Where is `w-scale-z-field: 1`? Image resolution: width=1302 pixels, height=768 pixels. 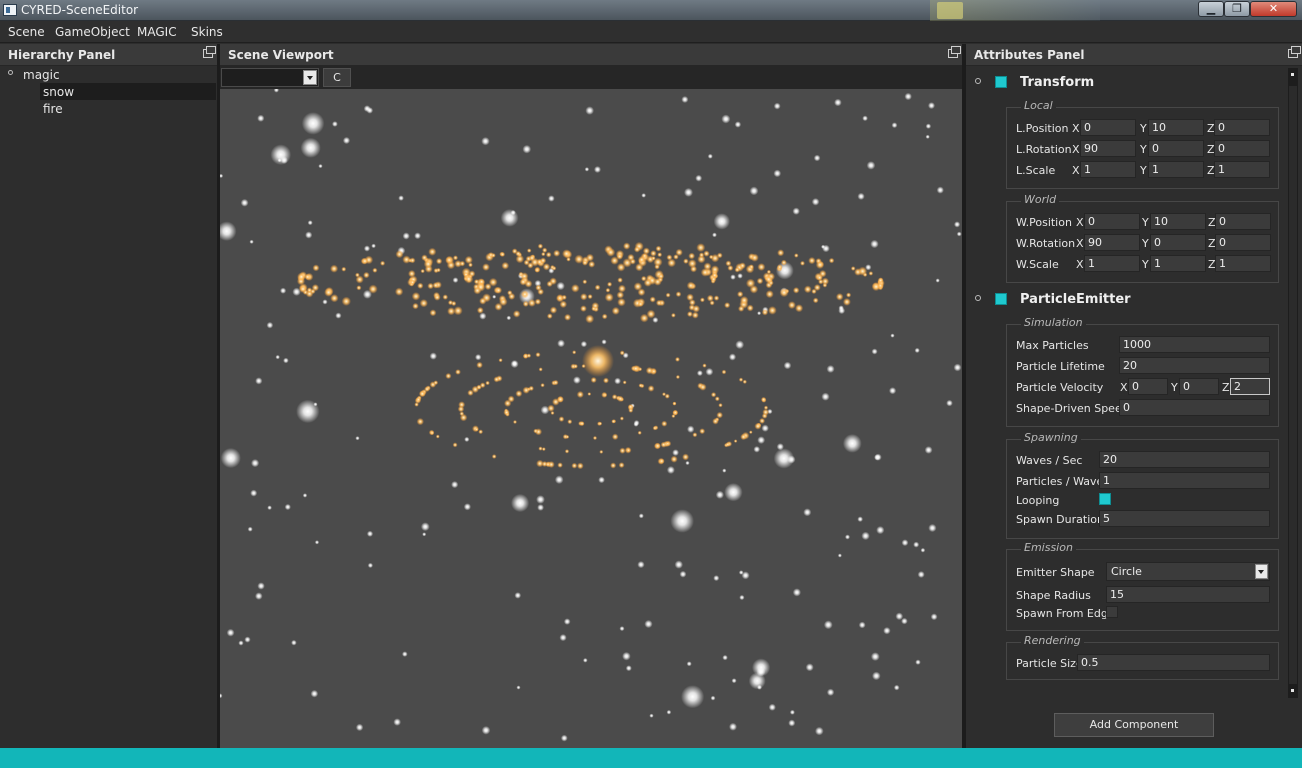
w-scale-z-field: 1 is located at coordinates (1243, 263).